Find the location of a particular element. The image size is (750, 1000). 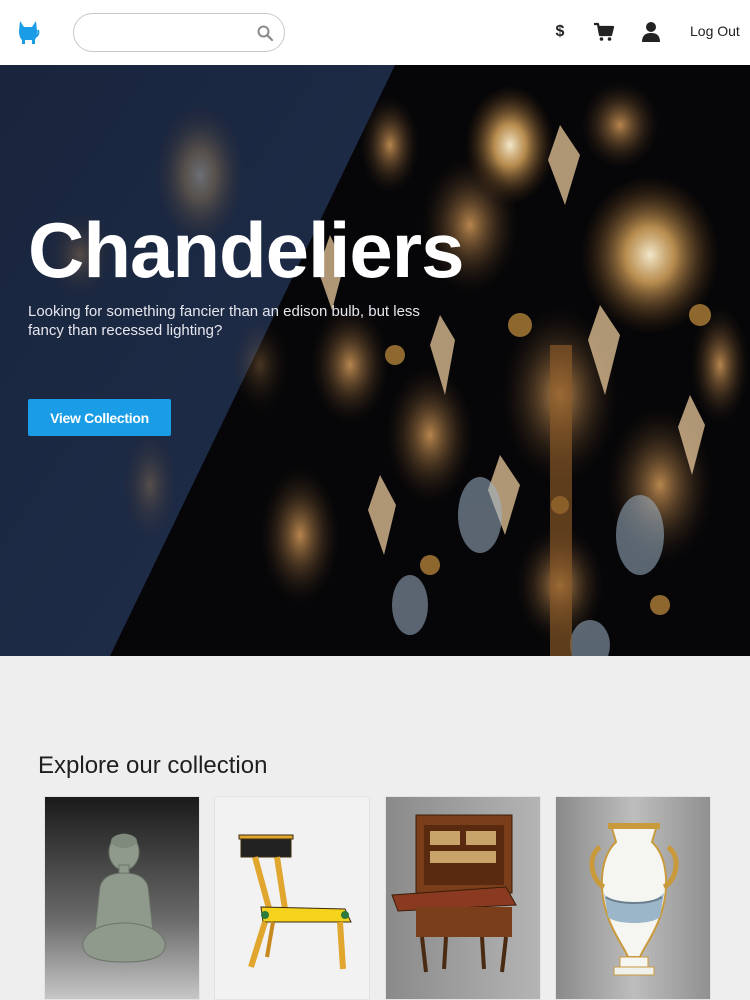

secretary-desk-image is located at coordinates (463, 898).